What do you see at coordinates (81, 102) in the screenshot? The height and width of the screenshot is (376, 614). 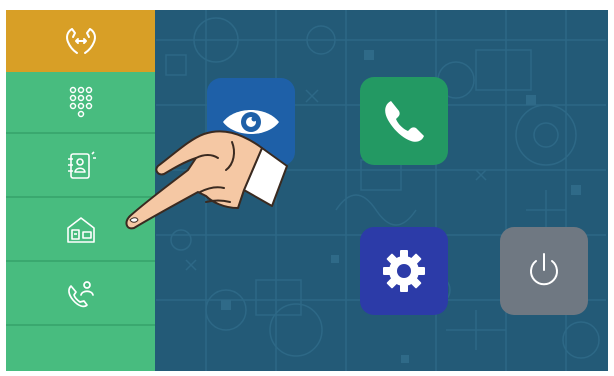 I see `keypad-icon` at bounding box center [81, 102].